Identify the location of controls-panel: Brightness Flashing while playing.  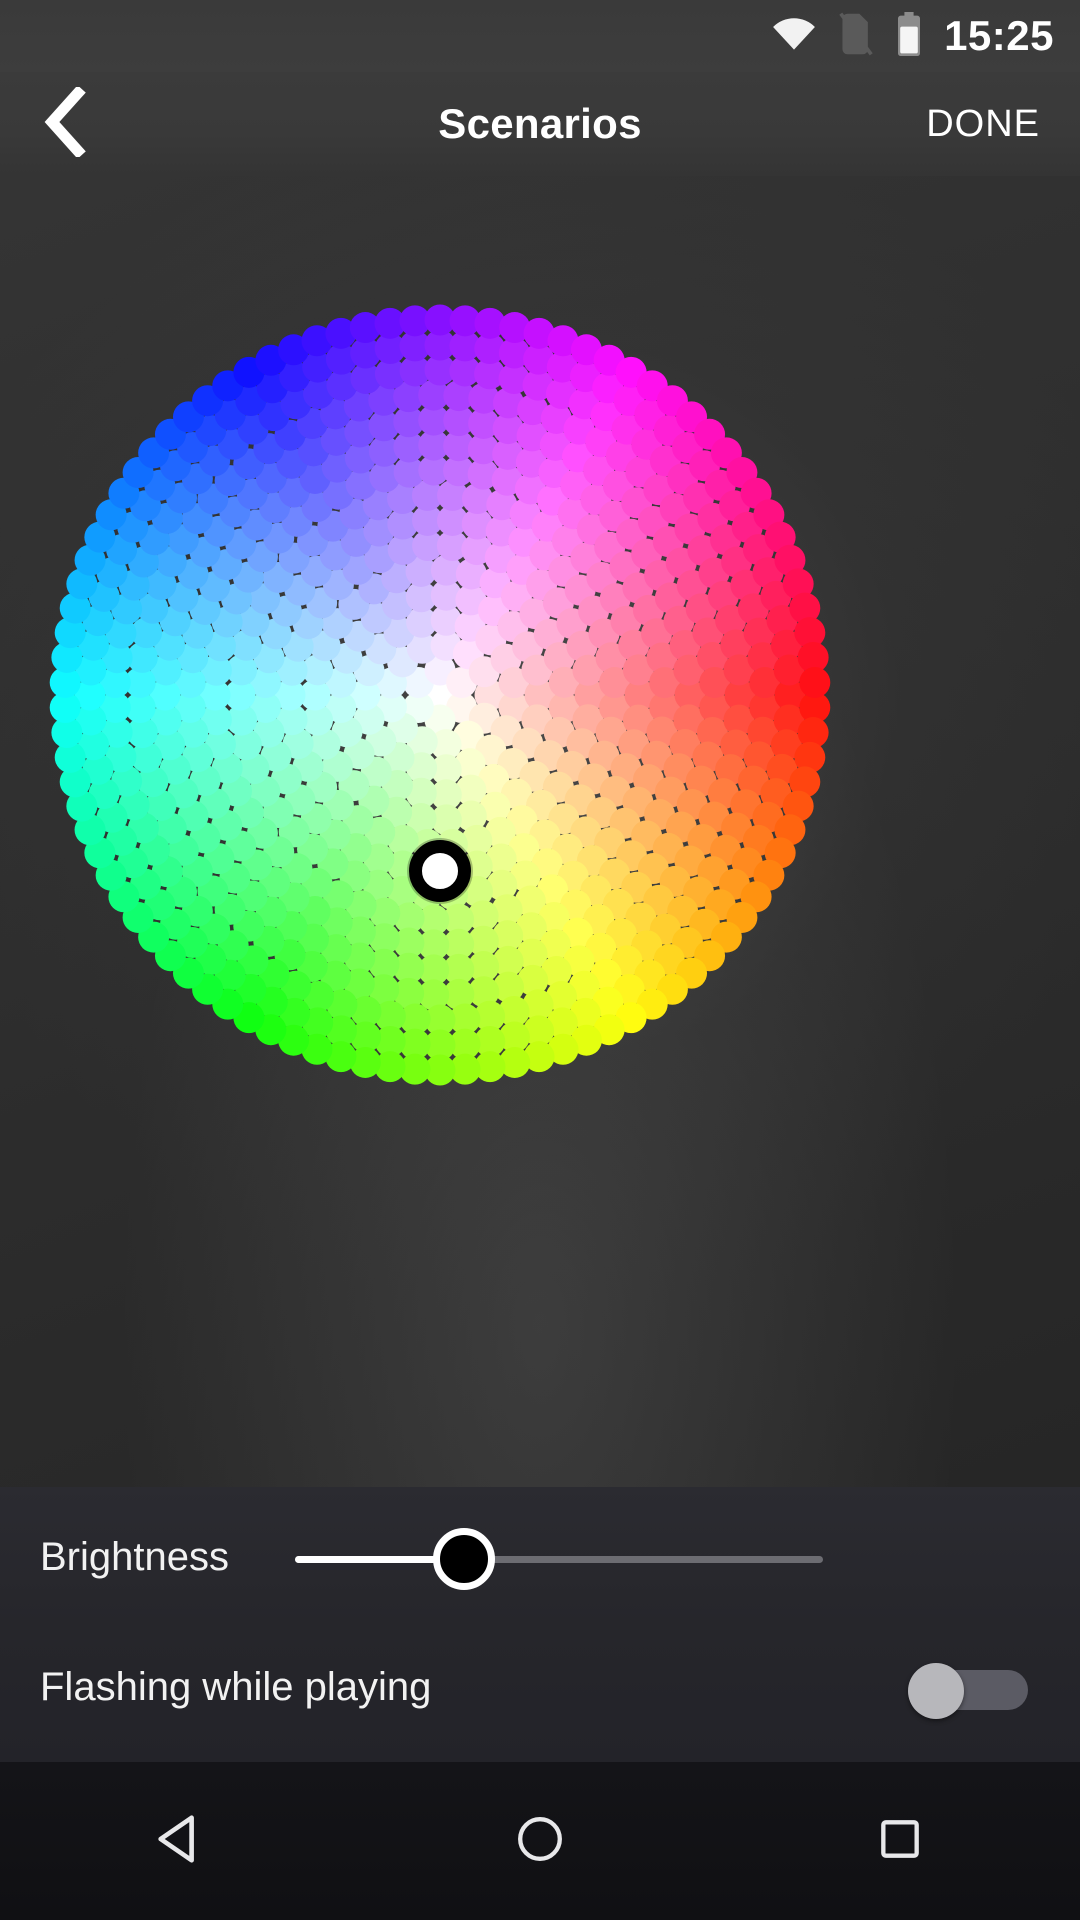
(540, 1624).